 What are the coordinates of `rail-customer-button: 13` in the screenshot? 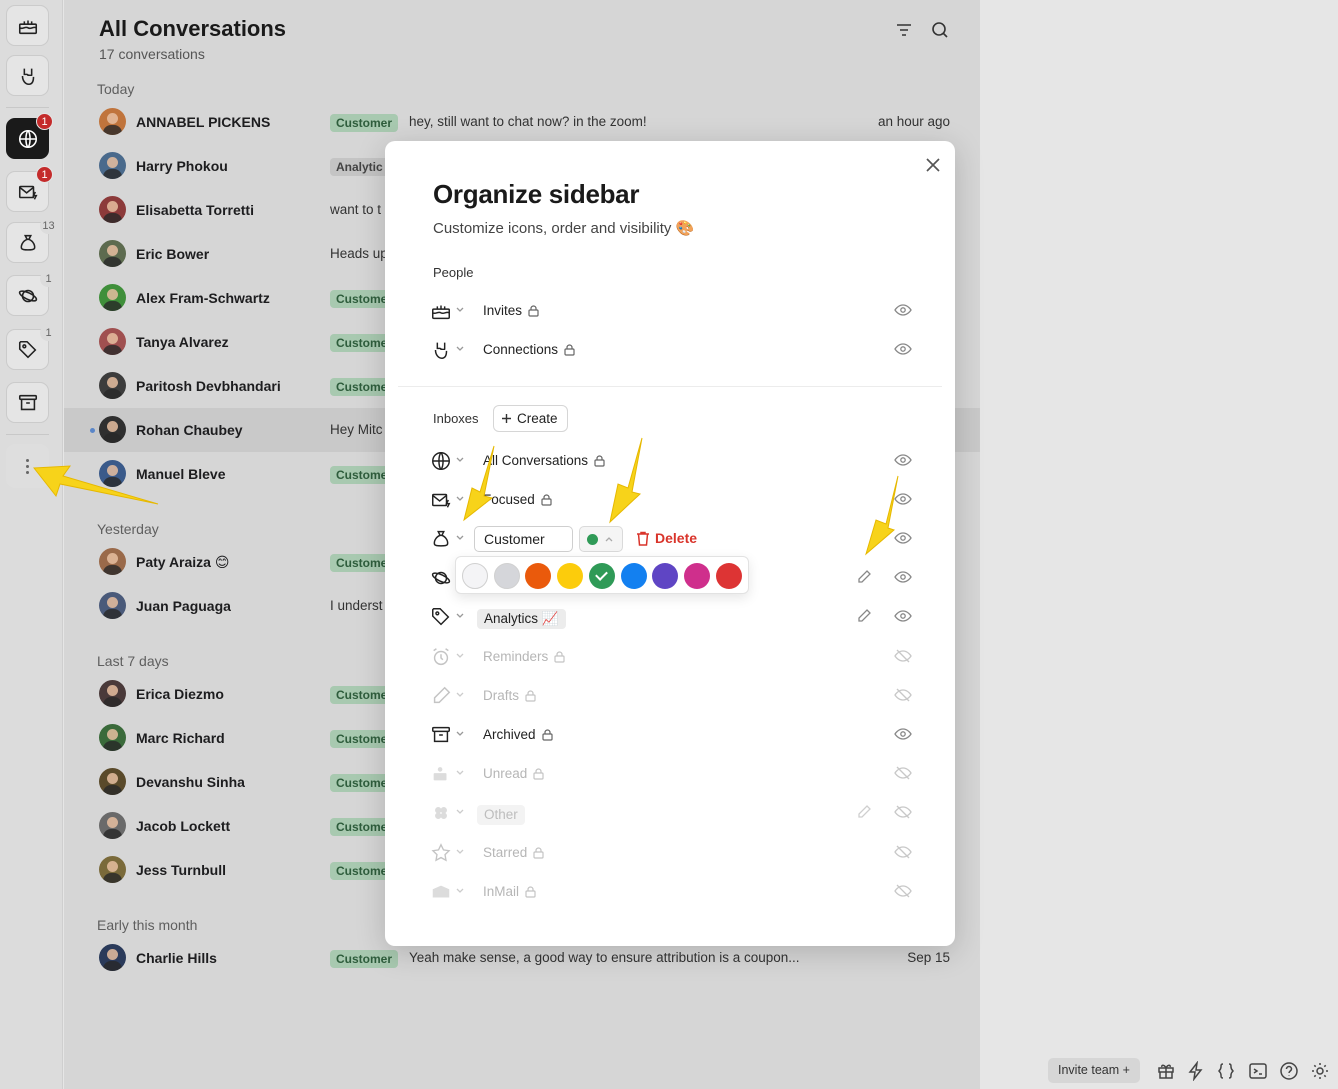 It's located at (31, 240).